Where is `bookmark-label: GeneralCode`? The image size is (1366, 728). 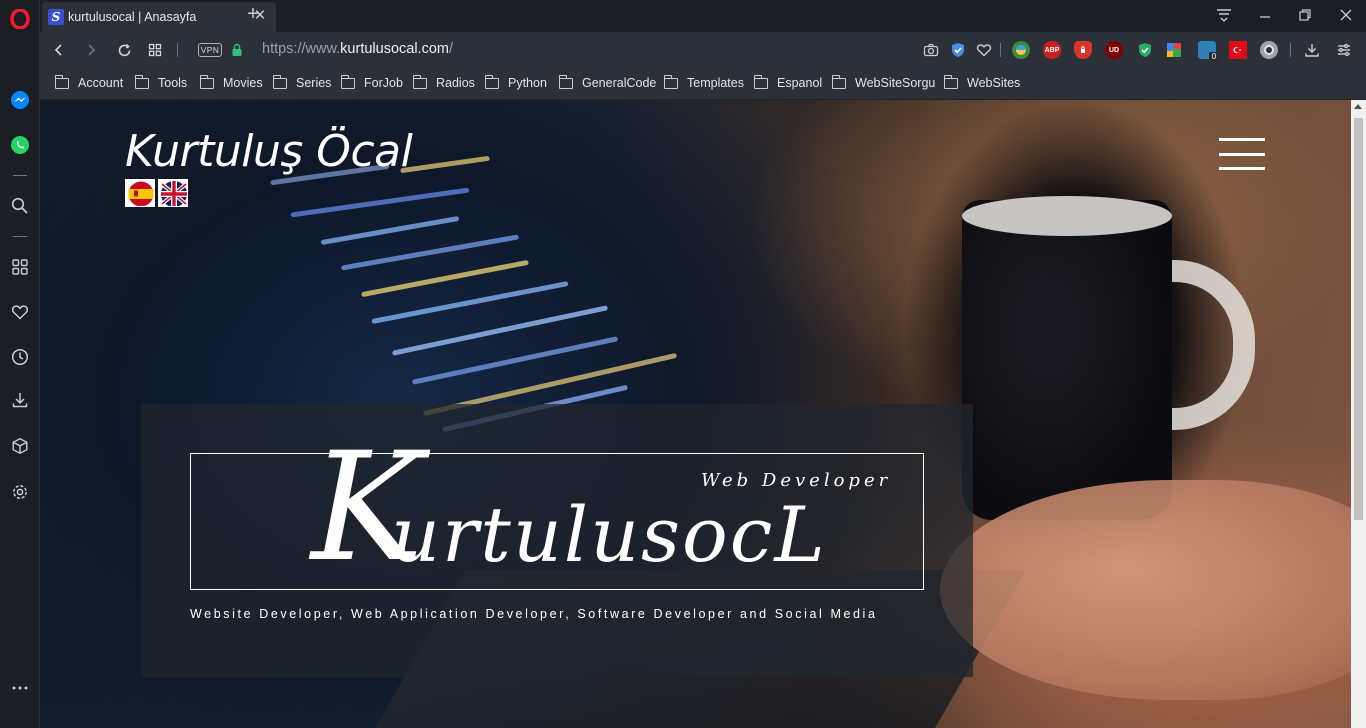 bookmark-label: GeneralCode is located at coordinates (619, 83).